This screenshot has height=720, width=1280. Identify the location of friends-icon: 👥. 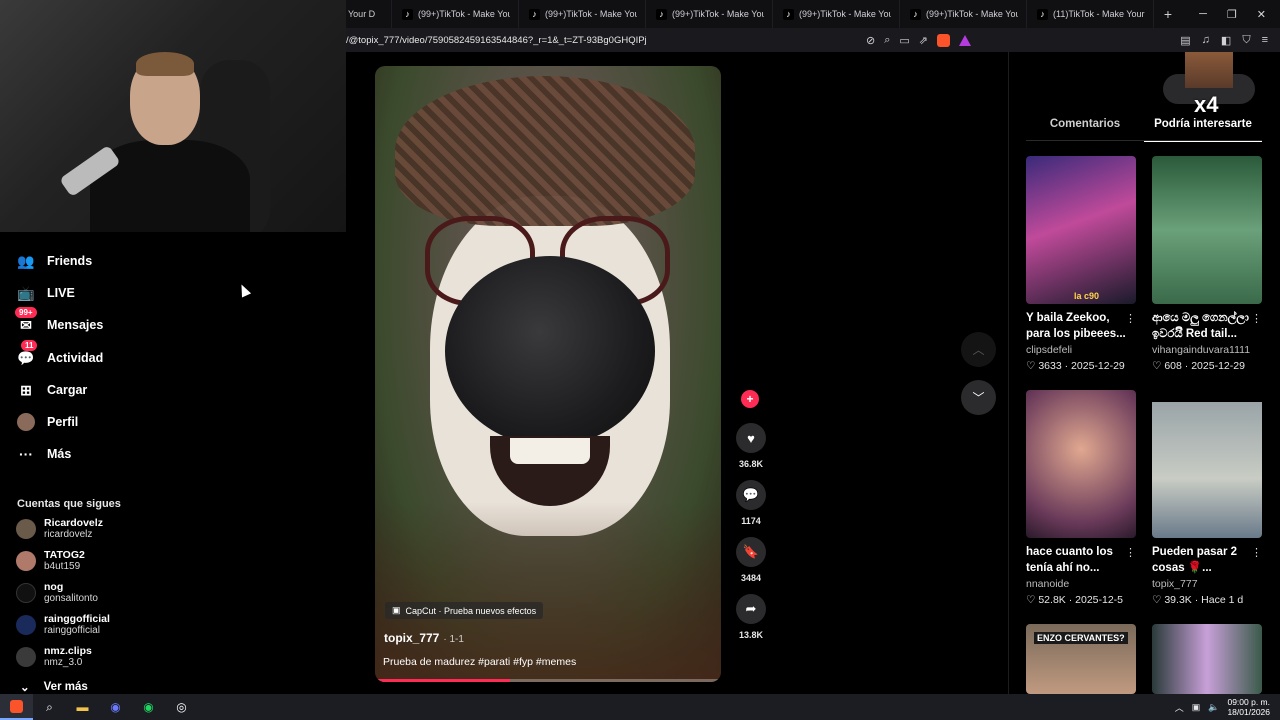
(26, 260).